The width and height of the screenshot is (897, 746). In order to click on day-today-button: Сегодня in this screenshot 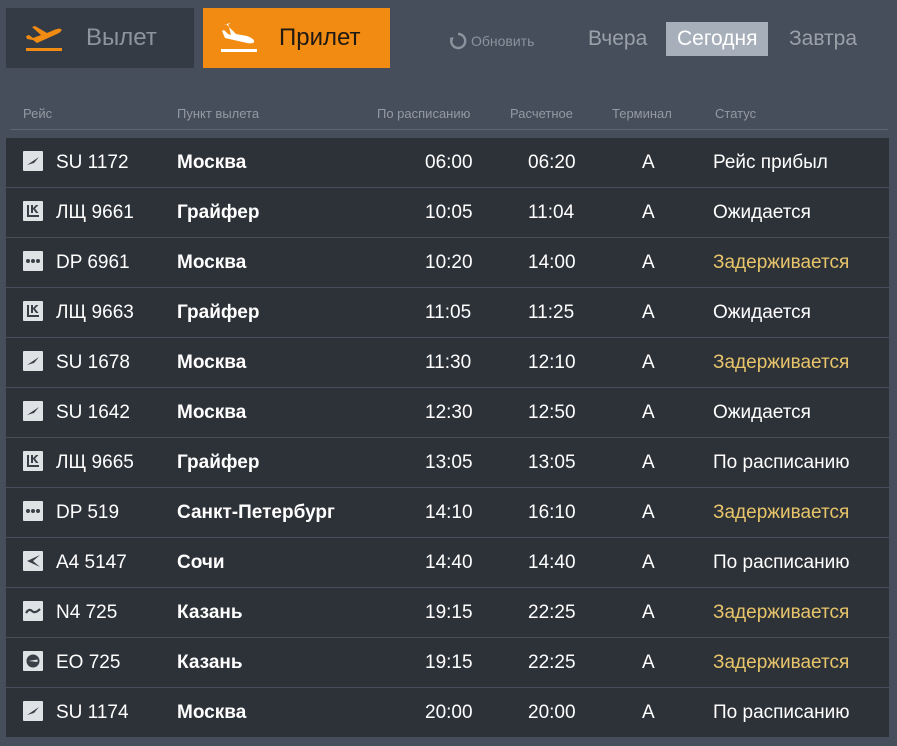, I will do `click(717, 39)`.